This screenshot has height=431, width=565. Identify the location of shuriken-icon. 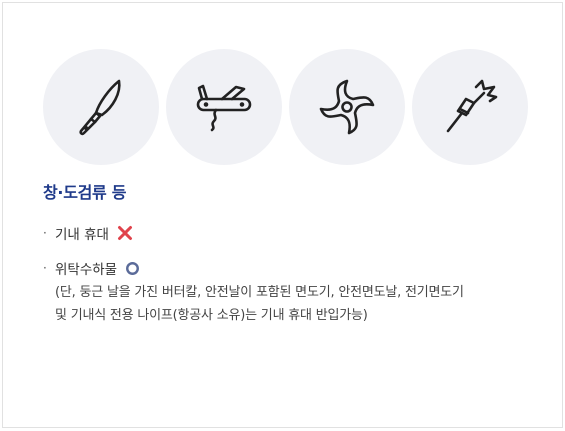
(347, 107).